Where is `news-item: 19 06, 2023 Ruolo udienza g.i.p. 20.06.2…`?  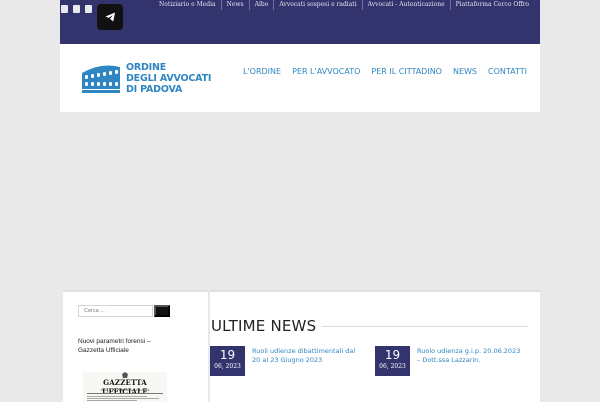 news-item: 19 06, 2023 Ruolo udienza g.i.p. 20.06.2… is located at coordinates (455, 361).